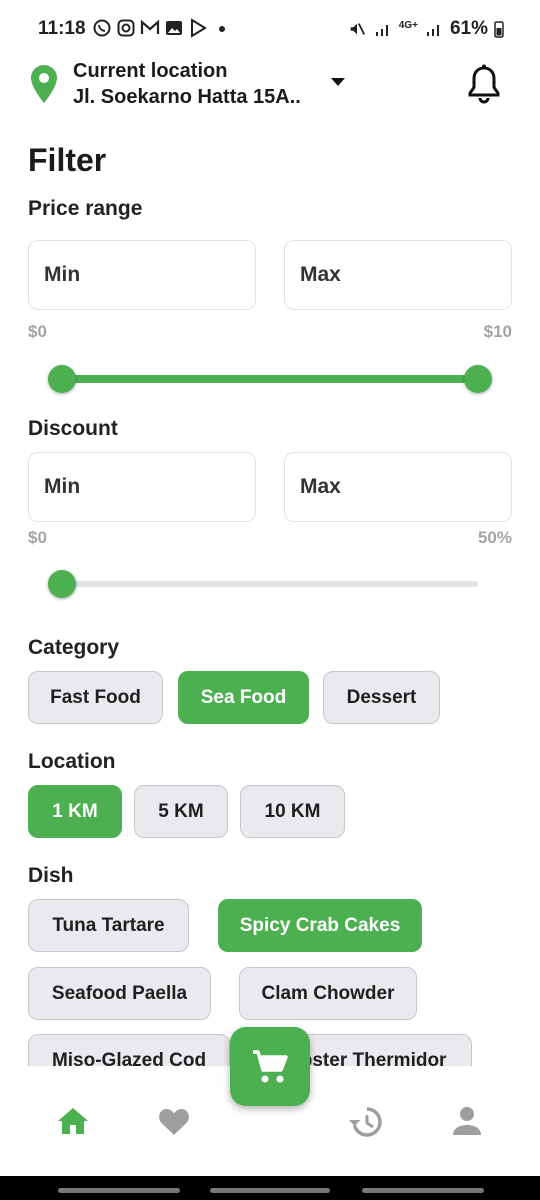  What do you see at coordinates (73, 428) in the screenshot?
I see `discount-label: Discount` at bounding box center [73, 428].